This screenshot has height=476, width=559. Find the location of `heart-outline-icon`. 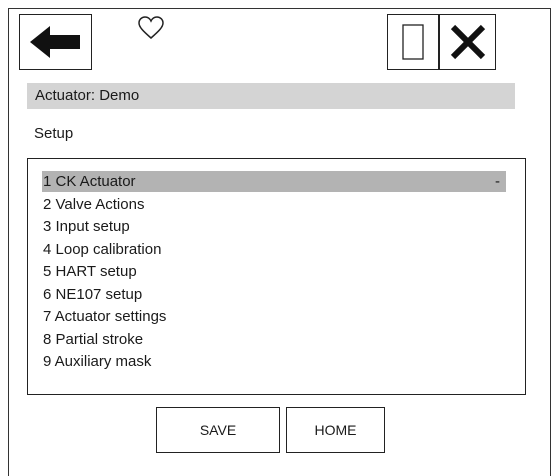

heart-outline-icon is located at coordinates (151, 27).